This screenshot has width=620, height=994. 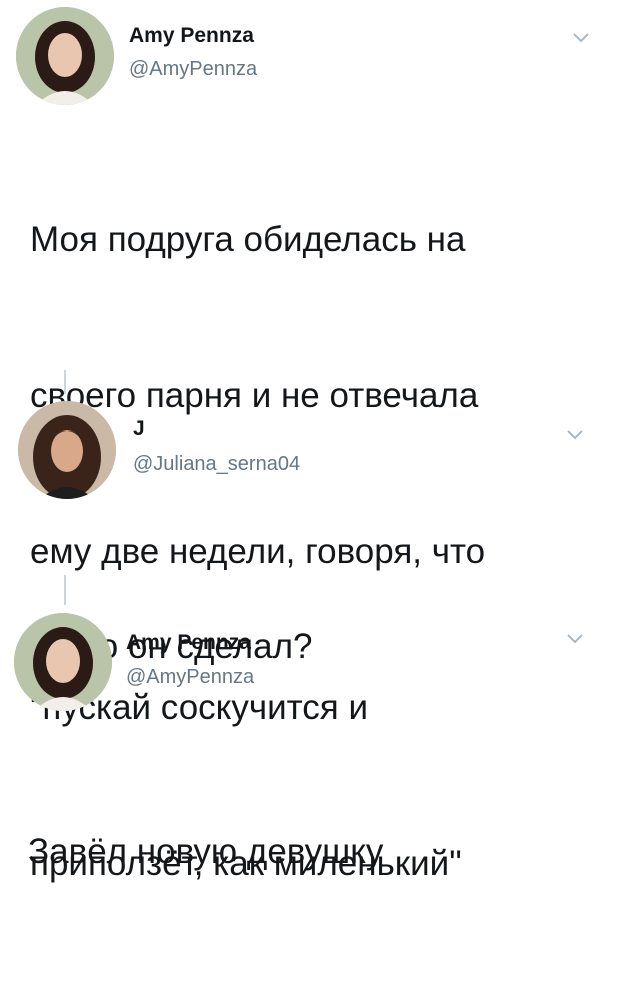 I want to click on tweet-text-line: Завёл новую девушку, so click(x=206, y=851).